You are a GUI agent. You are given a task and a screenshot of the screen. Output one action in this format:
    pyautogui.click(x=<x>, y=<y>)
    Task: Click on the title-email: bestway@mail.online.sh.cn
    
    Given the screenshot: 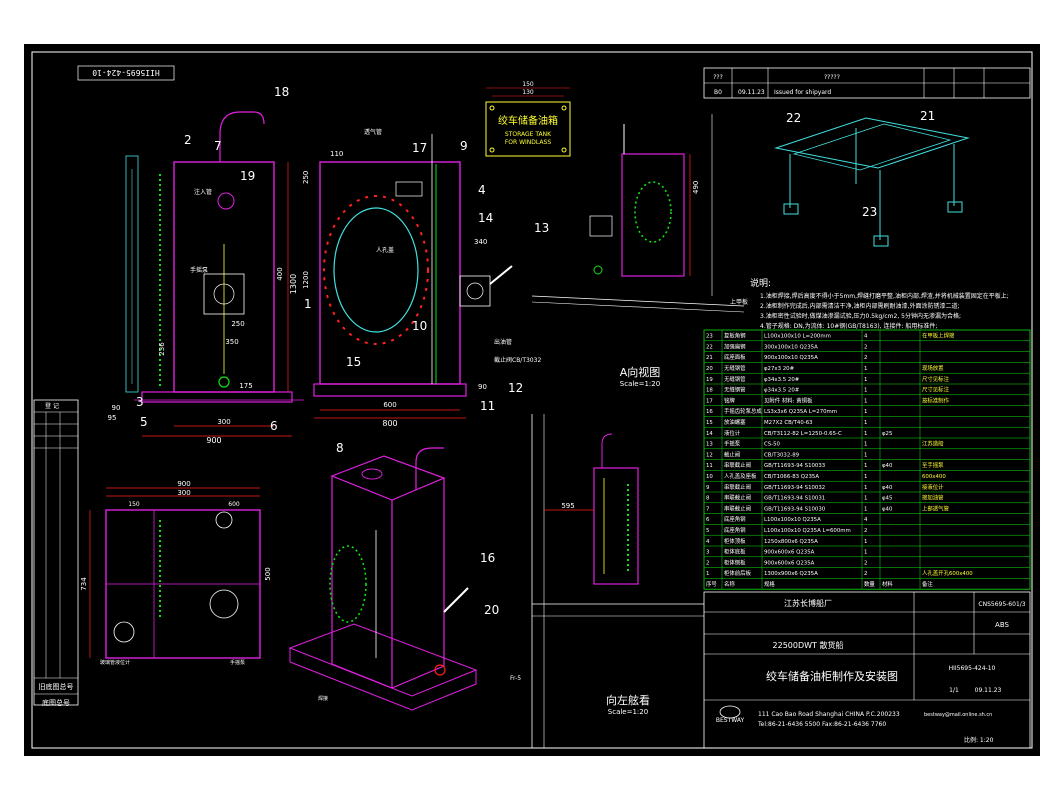 What is the action you would take?
    pyautogui.click(x=958, y=715)
    